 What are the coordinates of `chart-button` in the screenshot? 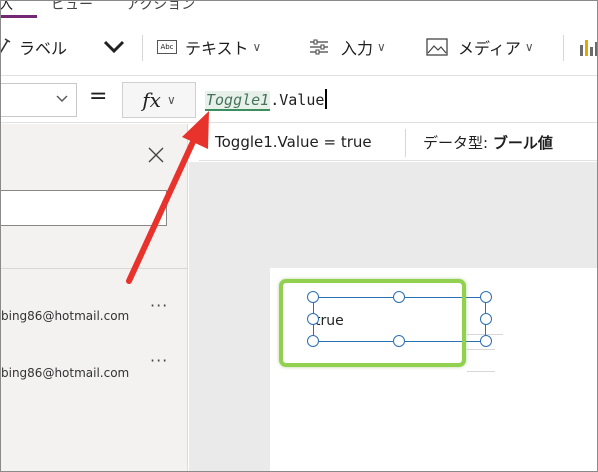 It's located at (588, 47).